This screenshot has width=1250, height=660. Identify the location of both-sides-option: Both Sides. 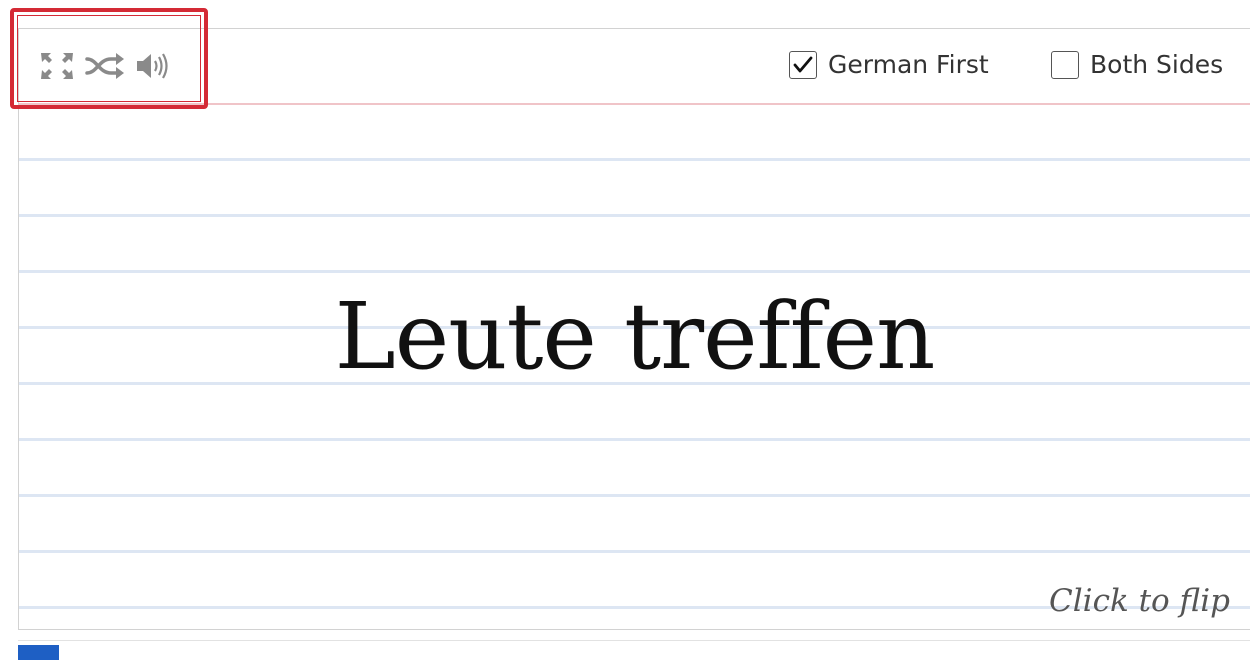
(1137, 64).